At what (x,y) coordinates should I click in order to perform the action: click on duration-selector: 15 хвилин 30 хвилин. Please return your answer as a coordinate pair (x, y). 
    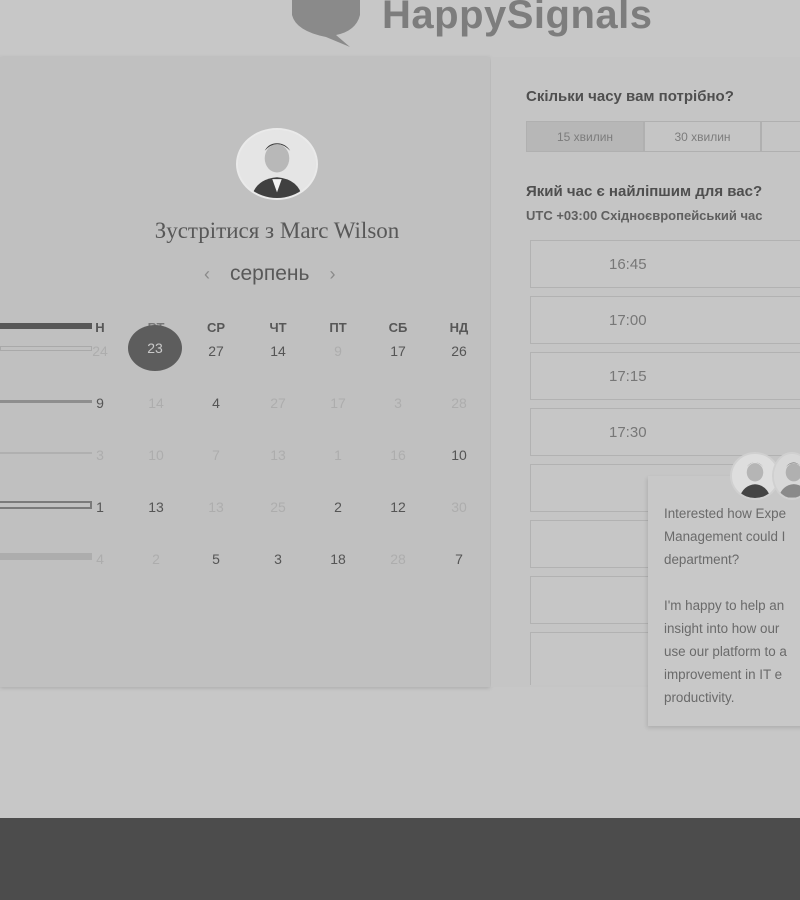
    Looking at the image, I should click on (663, 136).